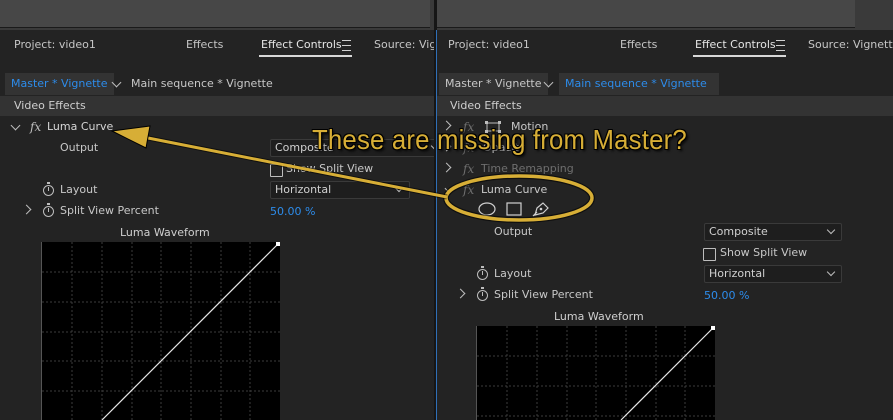 The height and width of the screenshot is (420, 893). Describe the element at coordinates (514, 209) in the screenshot. I see `rectangle-mask-icon` at that location.